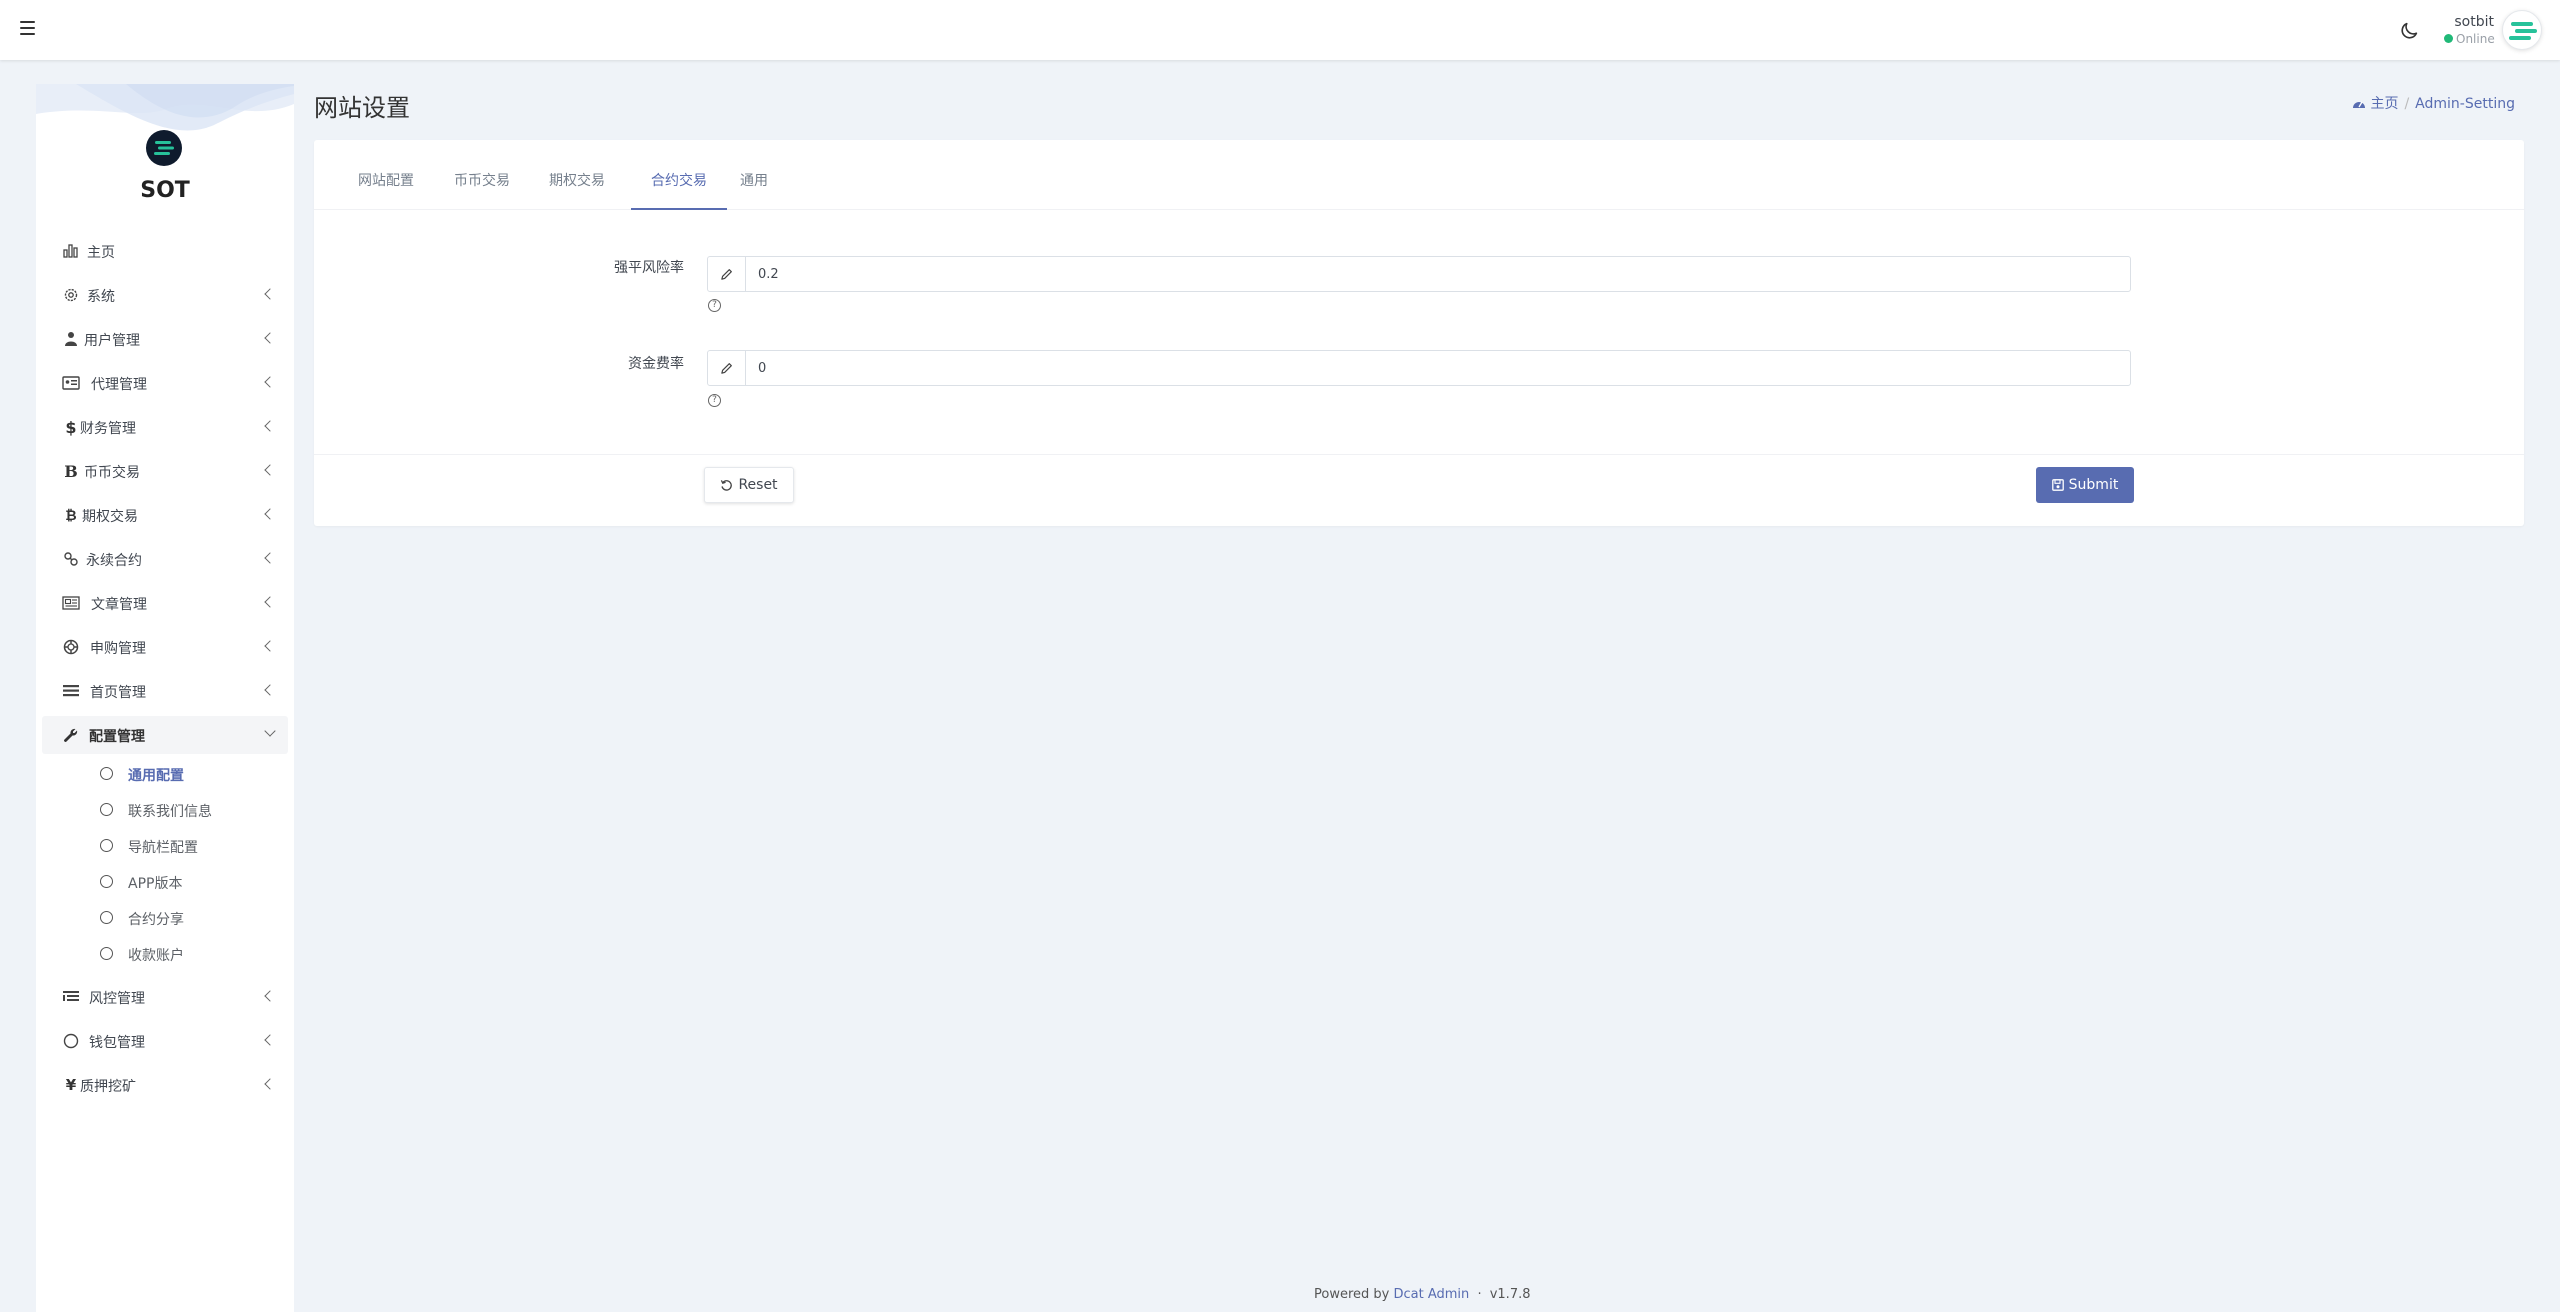  I want to click on sidebar-item-risk-control: 风控管理, so click(165, 997).